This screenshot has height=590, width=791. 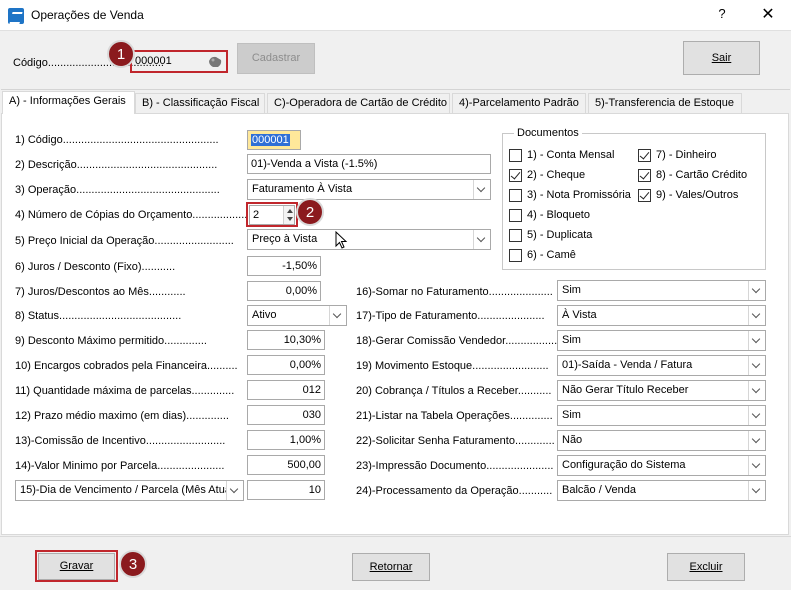 What do you see at coordinates (661, 440) in the screenshot?
I see `senha-select: Não` at bounding box center [661, 440].